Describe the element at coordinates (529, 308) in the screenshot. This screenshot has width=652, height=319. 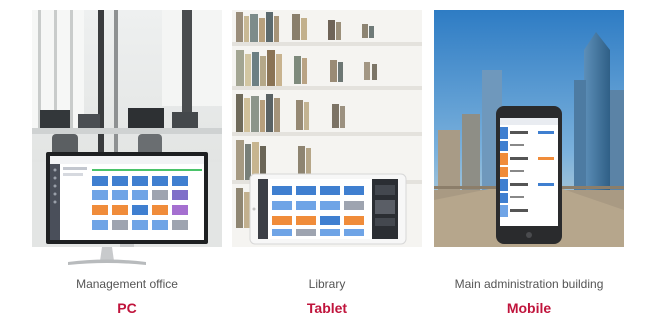
I see `device-label: Mobile` at that location.